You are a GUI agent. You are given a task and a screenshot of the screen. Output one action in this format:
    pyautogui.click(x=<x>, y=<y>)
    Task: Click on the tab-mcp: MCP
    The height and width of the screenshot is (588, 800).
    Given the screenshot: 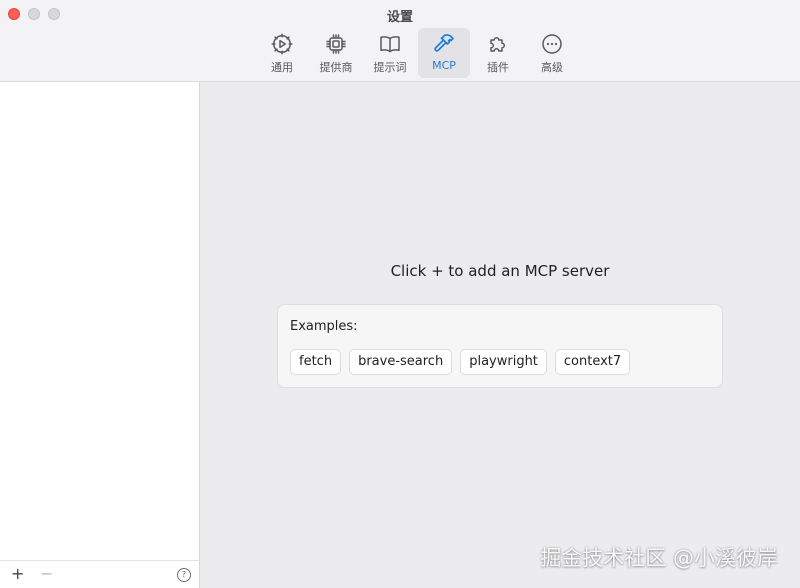 What is the action you would take?
    pyautogui.click(x=444, y=53)
    